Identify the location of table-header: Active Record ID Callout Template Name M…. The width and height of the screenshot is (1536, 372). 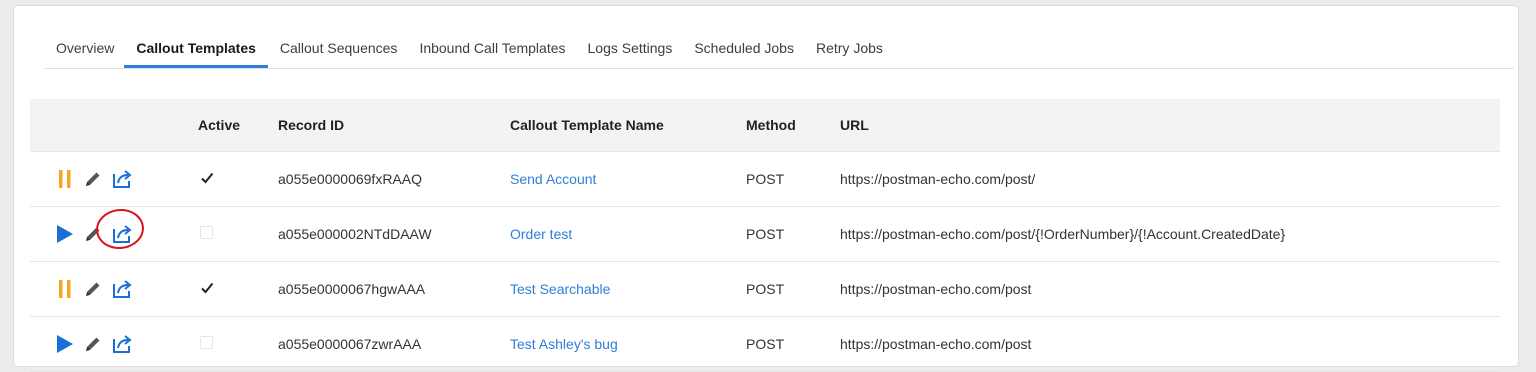
(765, 125).